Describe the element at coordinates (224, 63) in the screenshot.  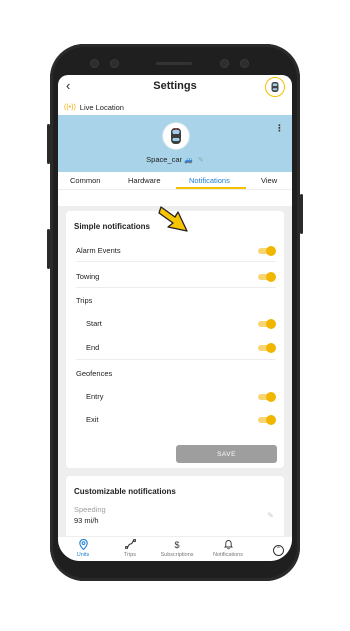
I see `camera-dot` at that location.